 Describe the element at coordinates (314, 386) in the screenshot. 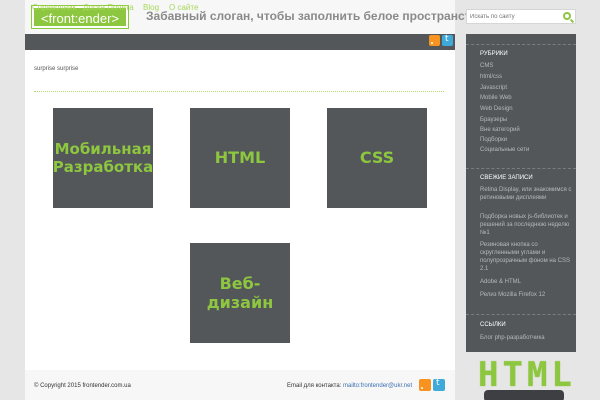

I see `email-label: Email для контакта:` at that location.